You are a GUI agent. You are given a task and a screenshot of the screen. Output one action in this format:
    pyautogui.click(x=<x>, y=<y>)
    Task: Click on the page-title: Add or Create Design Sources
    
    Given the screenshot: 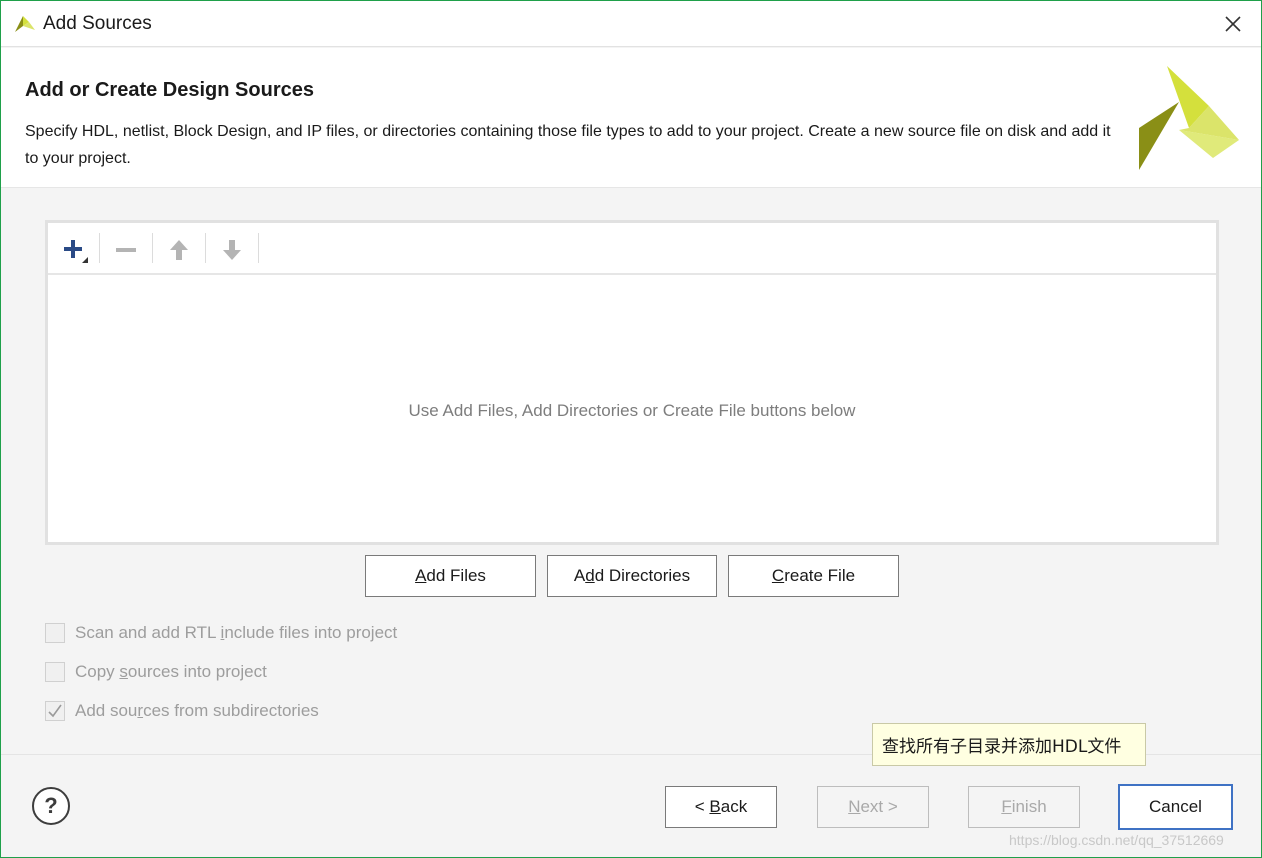 What is the action you would take?
    pyautogui.click(x=169, y=90)
    